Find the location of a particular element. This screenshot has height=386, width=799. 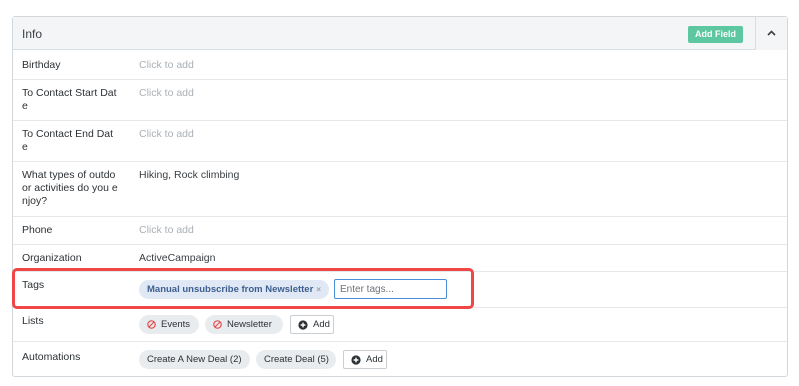

birthday-click-to-add: Click to add is located at coordinates (166, 65).